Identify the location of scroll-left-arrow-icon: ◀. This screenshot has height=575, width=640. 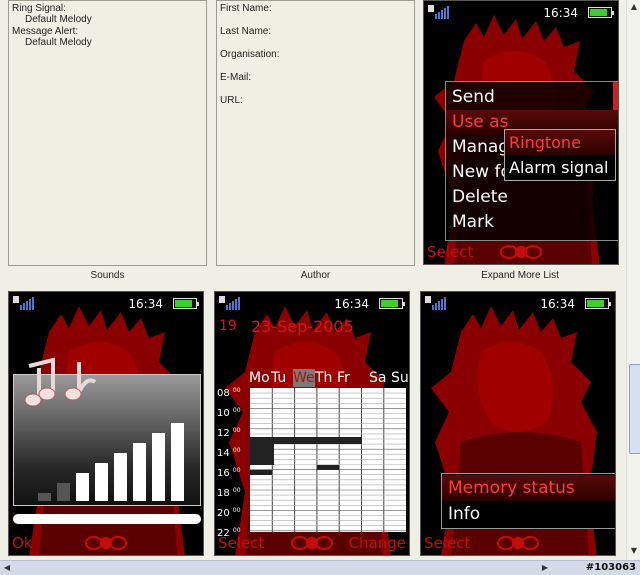
(7, 568).